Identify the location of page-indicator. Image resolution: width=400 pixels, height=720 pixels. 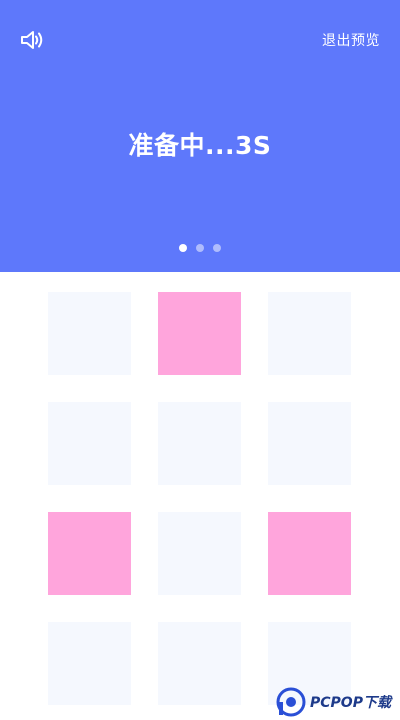
(200, 248).